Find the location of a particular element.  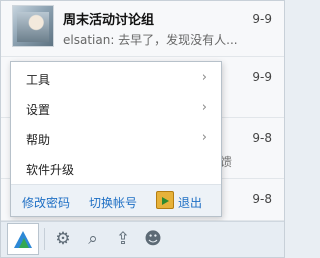

conversation-title: 周末活动讨论组 is located at coordinates (109, 20).